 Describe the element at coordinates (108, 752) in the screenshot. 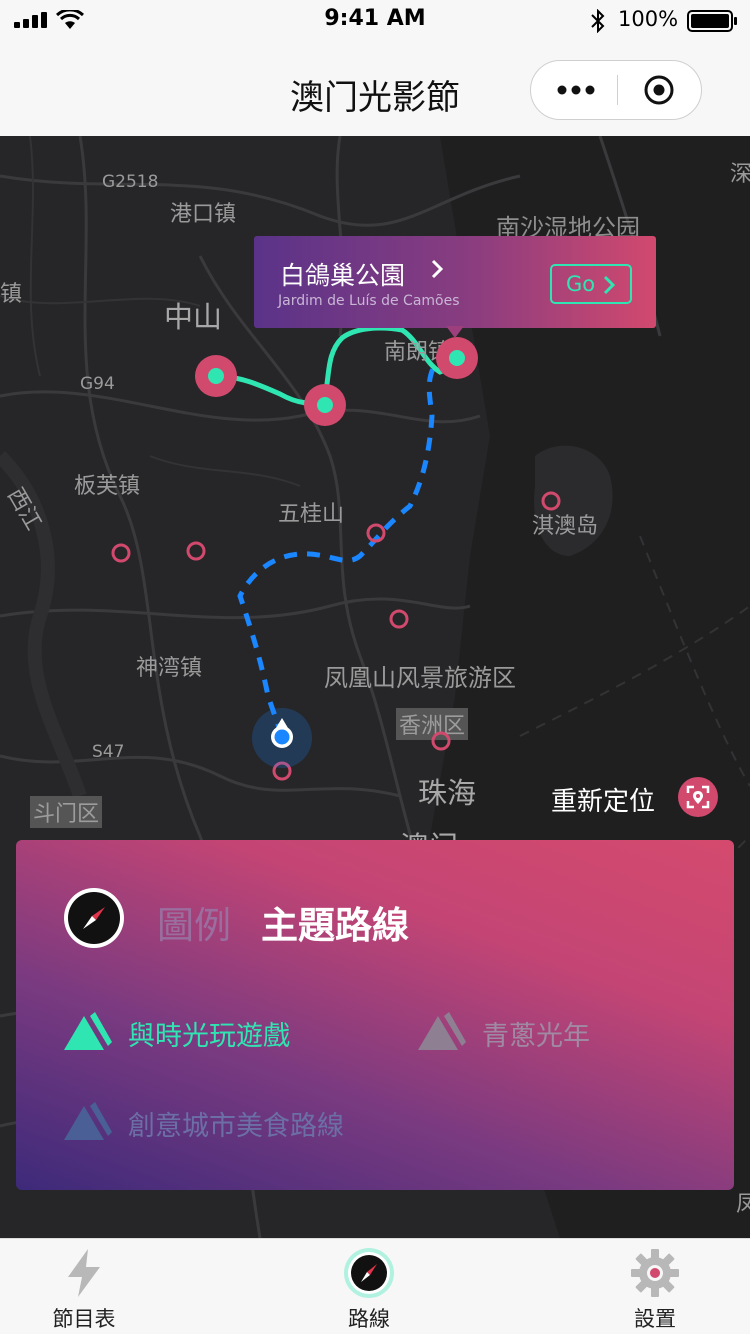

I see `map-label: S47` at that location.